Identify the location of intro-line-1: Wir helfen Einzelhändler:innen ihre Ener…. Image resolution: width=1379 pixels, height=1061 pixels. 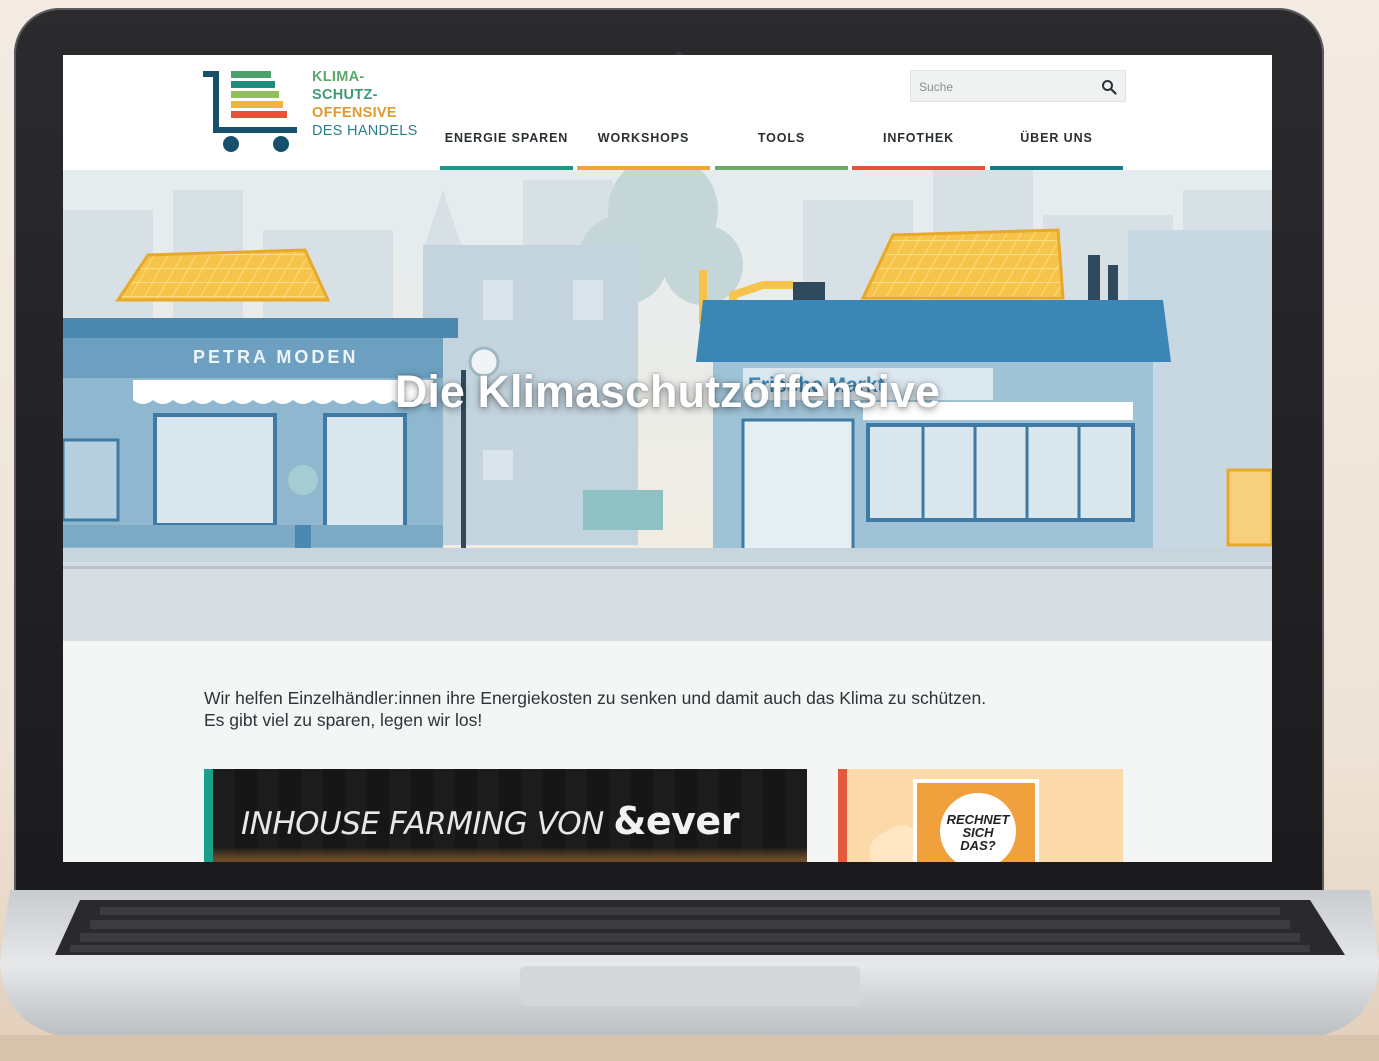
(595, 698).